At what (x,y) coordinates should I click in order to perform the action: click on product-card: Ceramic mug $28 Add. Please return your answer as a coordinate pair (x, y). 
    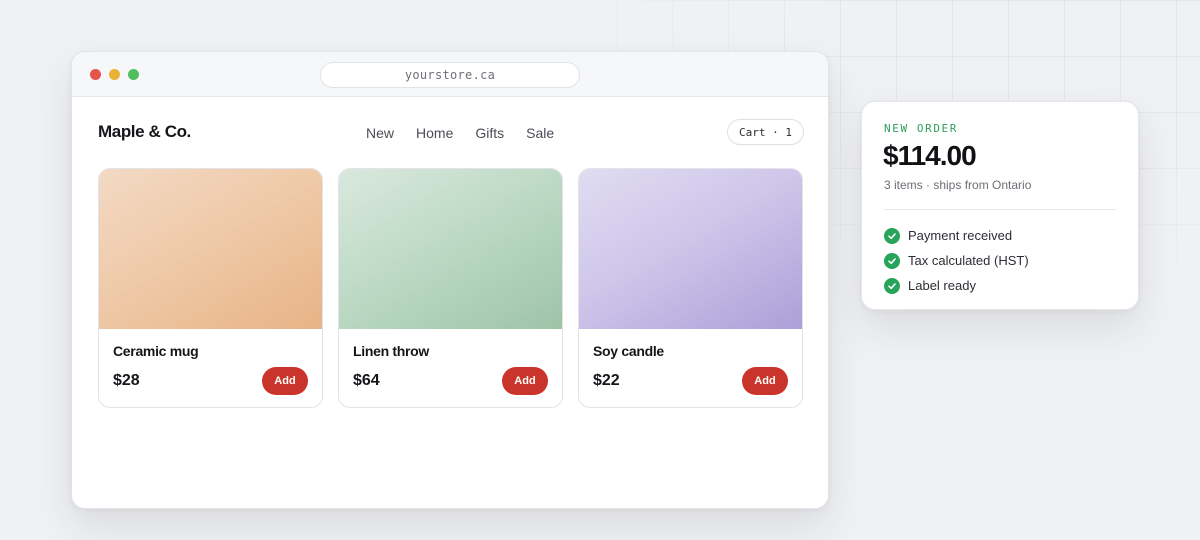
    Looking at the image, I should click on (210, 288).